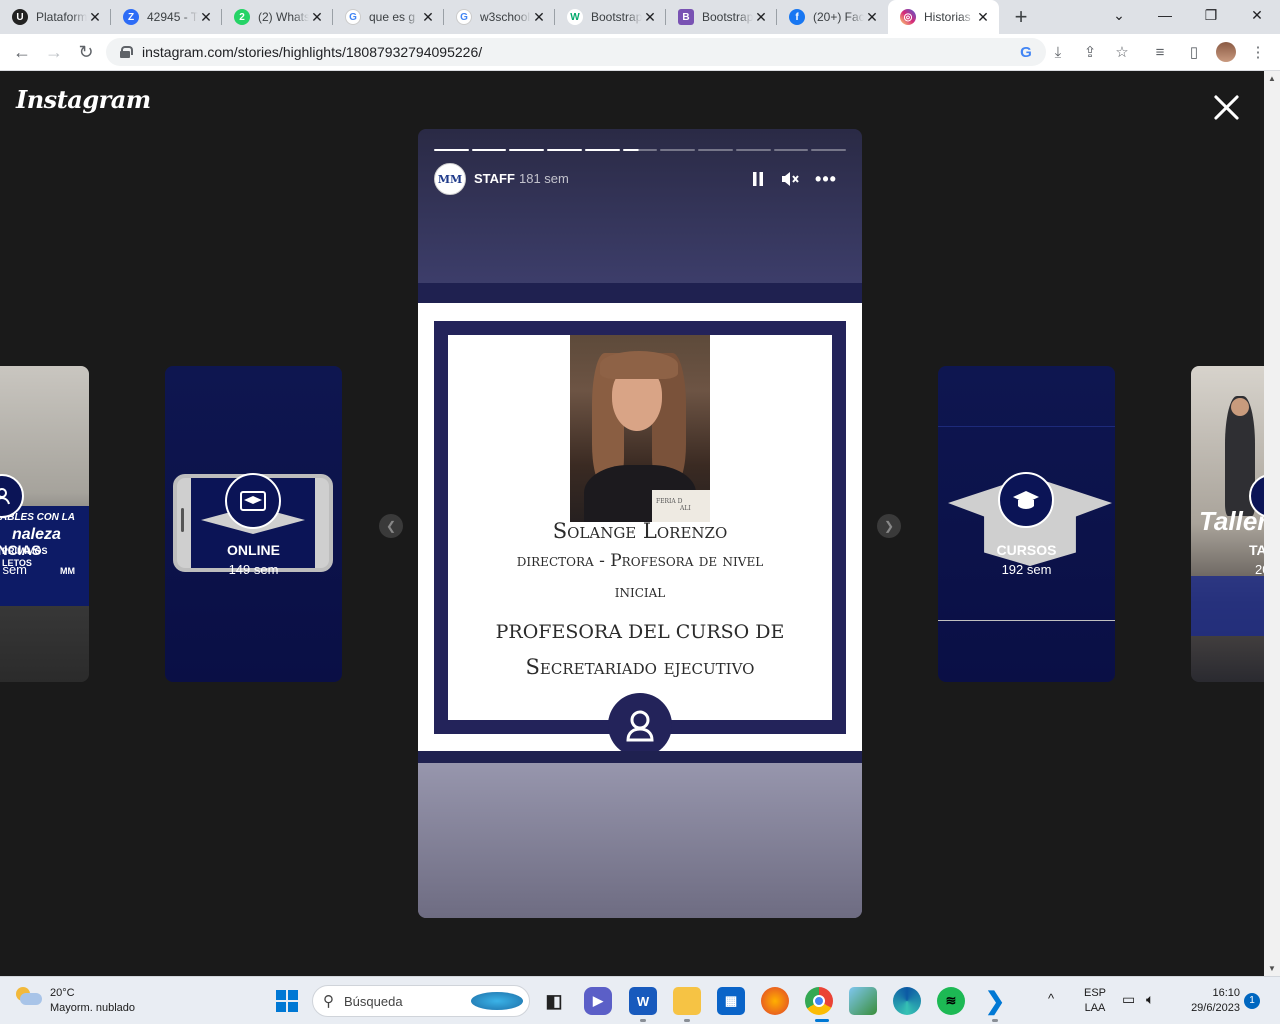 This screenshot has height=1024, width=1280. I want to click on next-story-chevron-icon: ❯, so click(889, 526).